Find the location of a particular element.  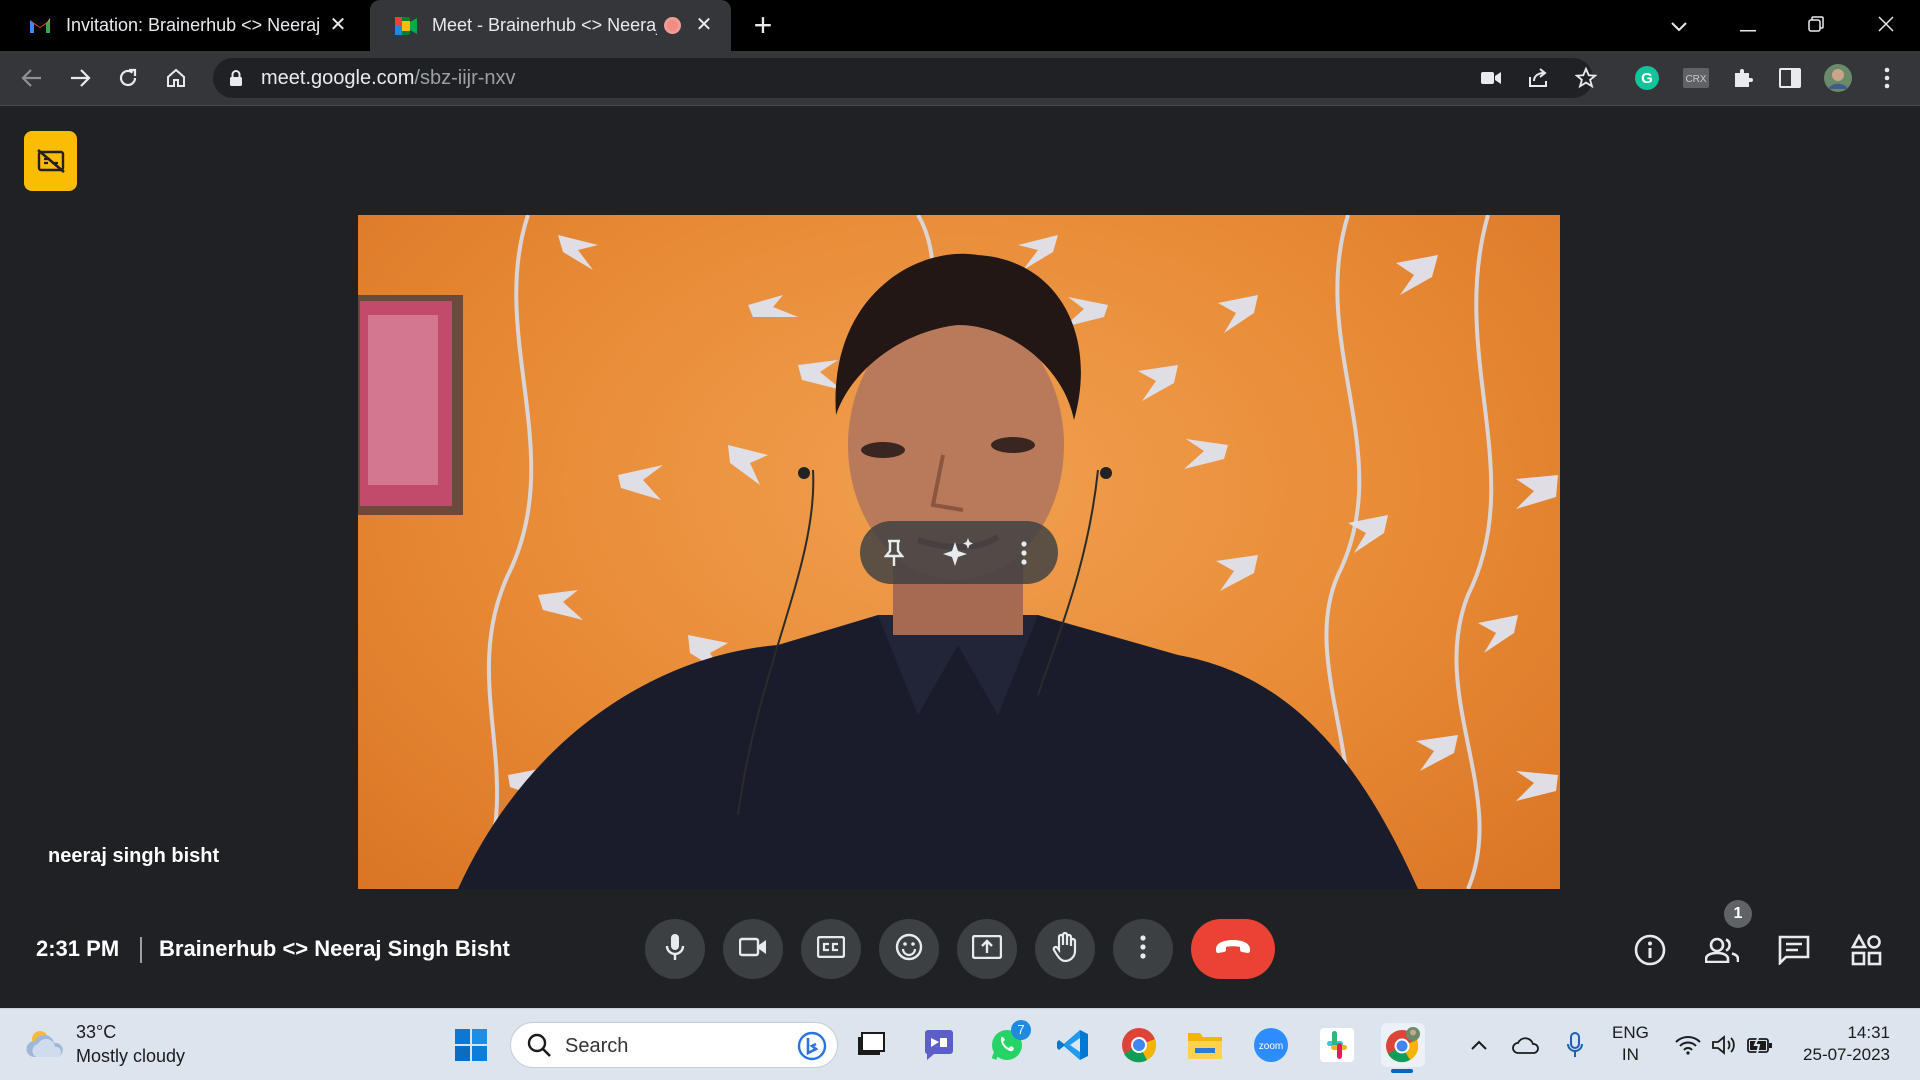

lang-region: IN is located at coordinates (1630, 1054).